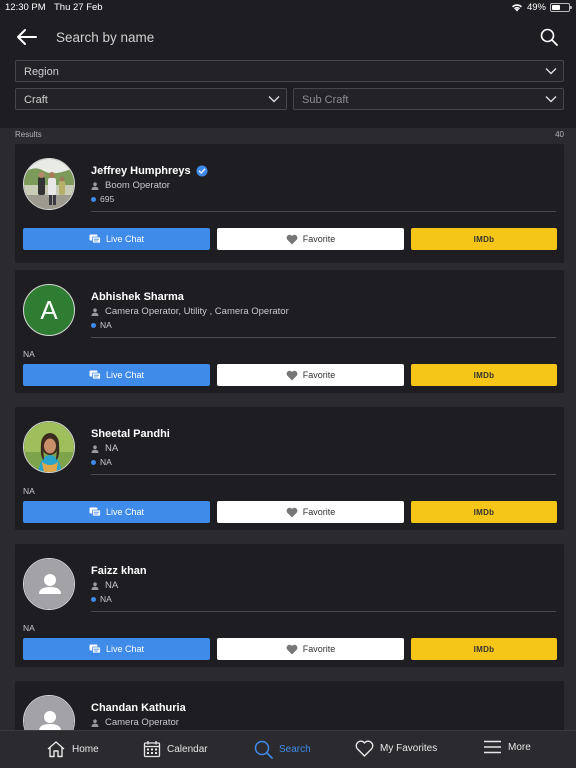 The height and width of the screenshot is (768, 576). I want to click on person-name-row: Faizz khan, so click(119, 571).